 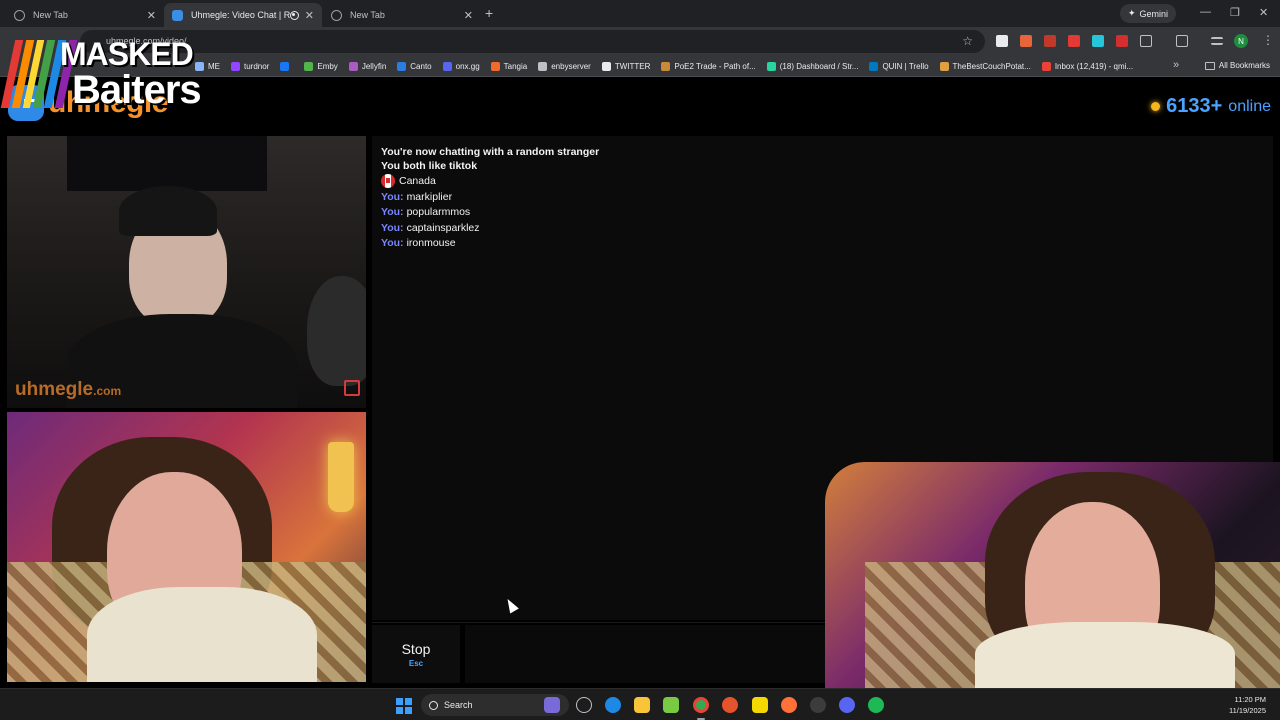 I want to click on bookmark-item: Jellyfin, so click(x=367, y=66).